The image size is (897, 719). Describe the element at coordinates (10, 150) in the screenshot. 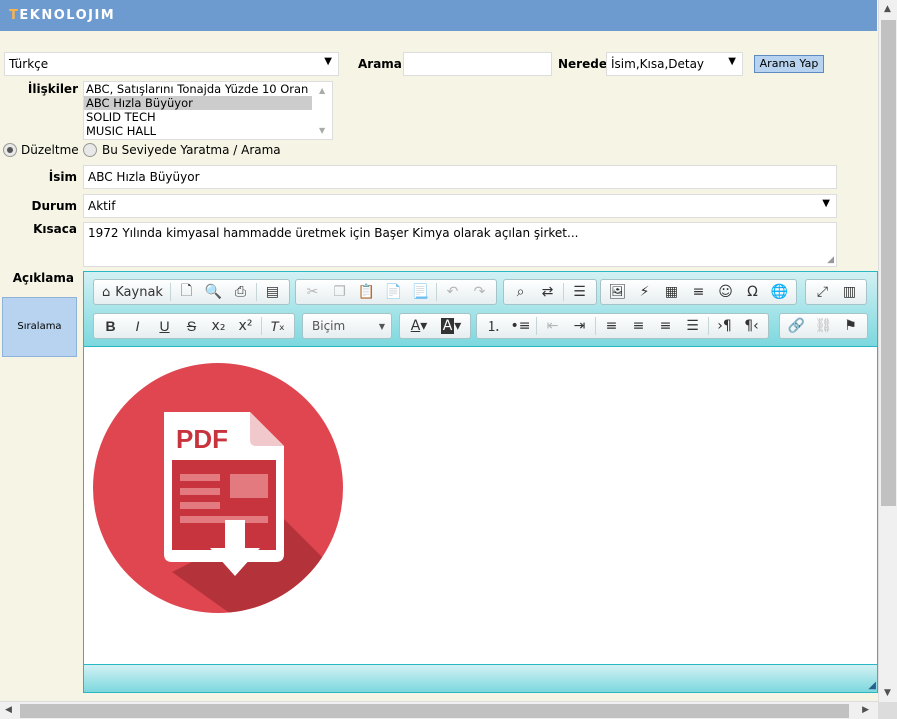

I see `edit-mode-radio` at that location.